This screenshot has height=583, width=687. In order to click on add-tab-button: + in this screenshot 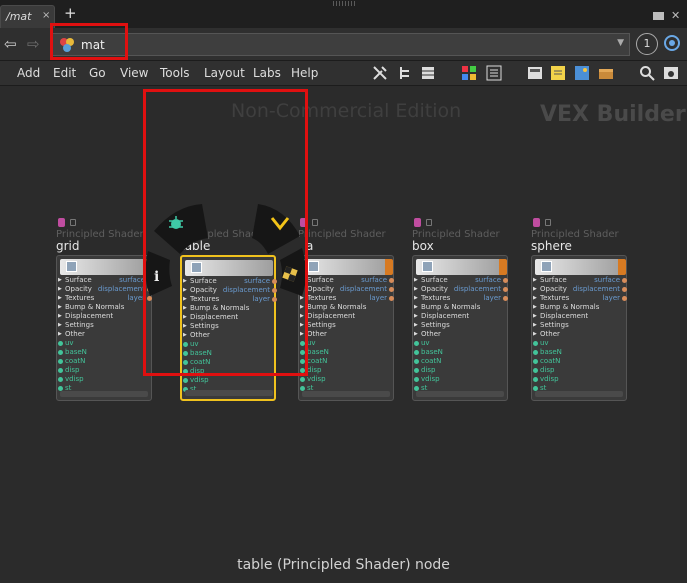, I will do `click(70, 13)`.